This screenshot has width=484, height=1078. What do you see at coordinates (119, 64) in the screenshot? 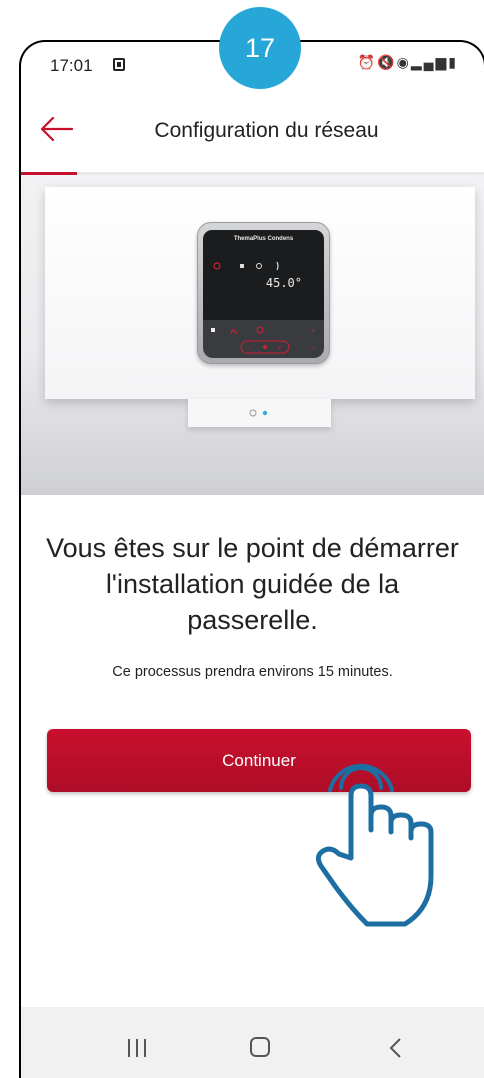
I see `notification-icon` at bounding box center [119, 64].